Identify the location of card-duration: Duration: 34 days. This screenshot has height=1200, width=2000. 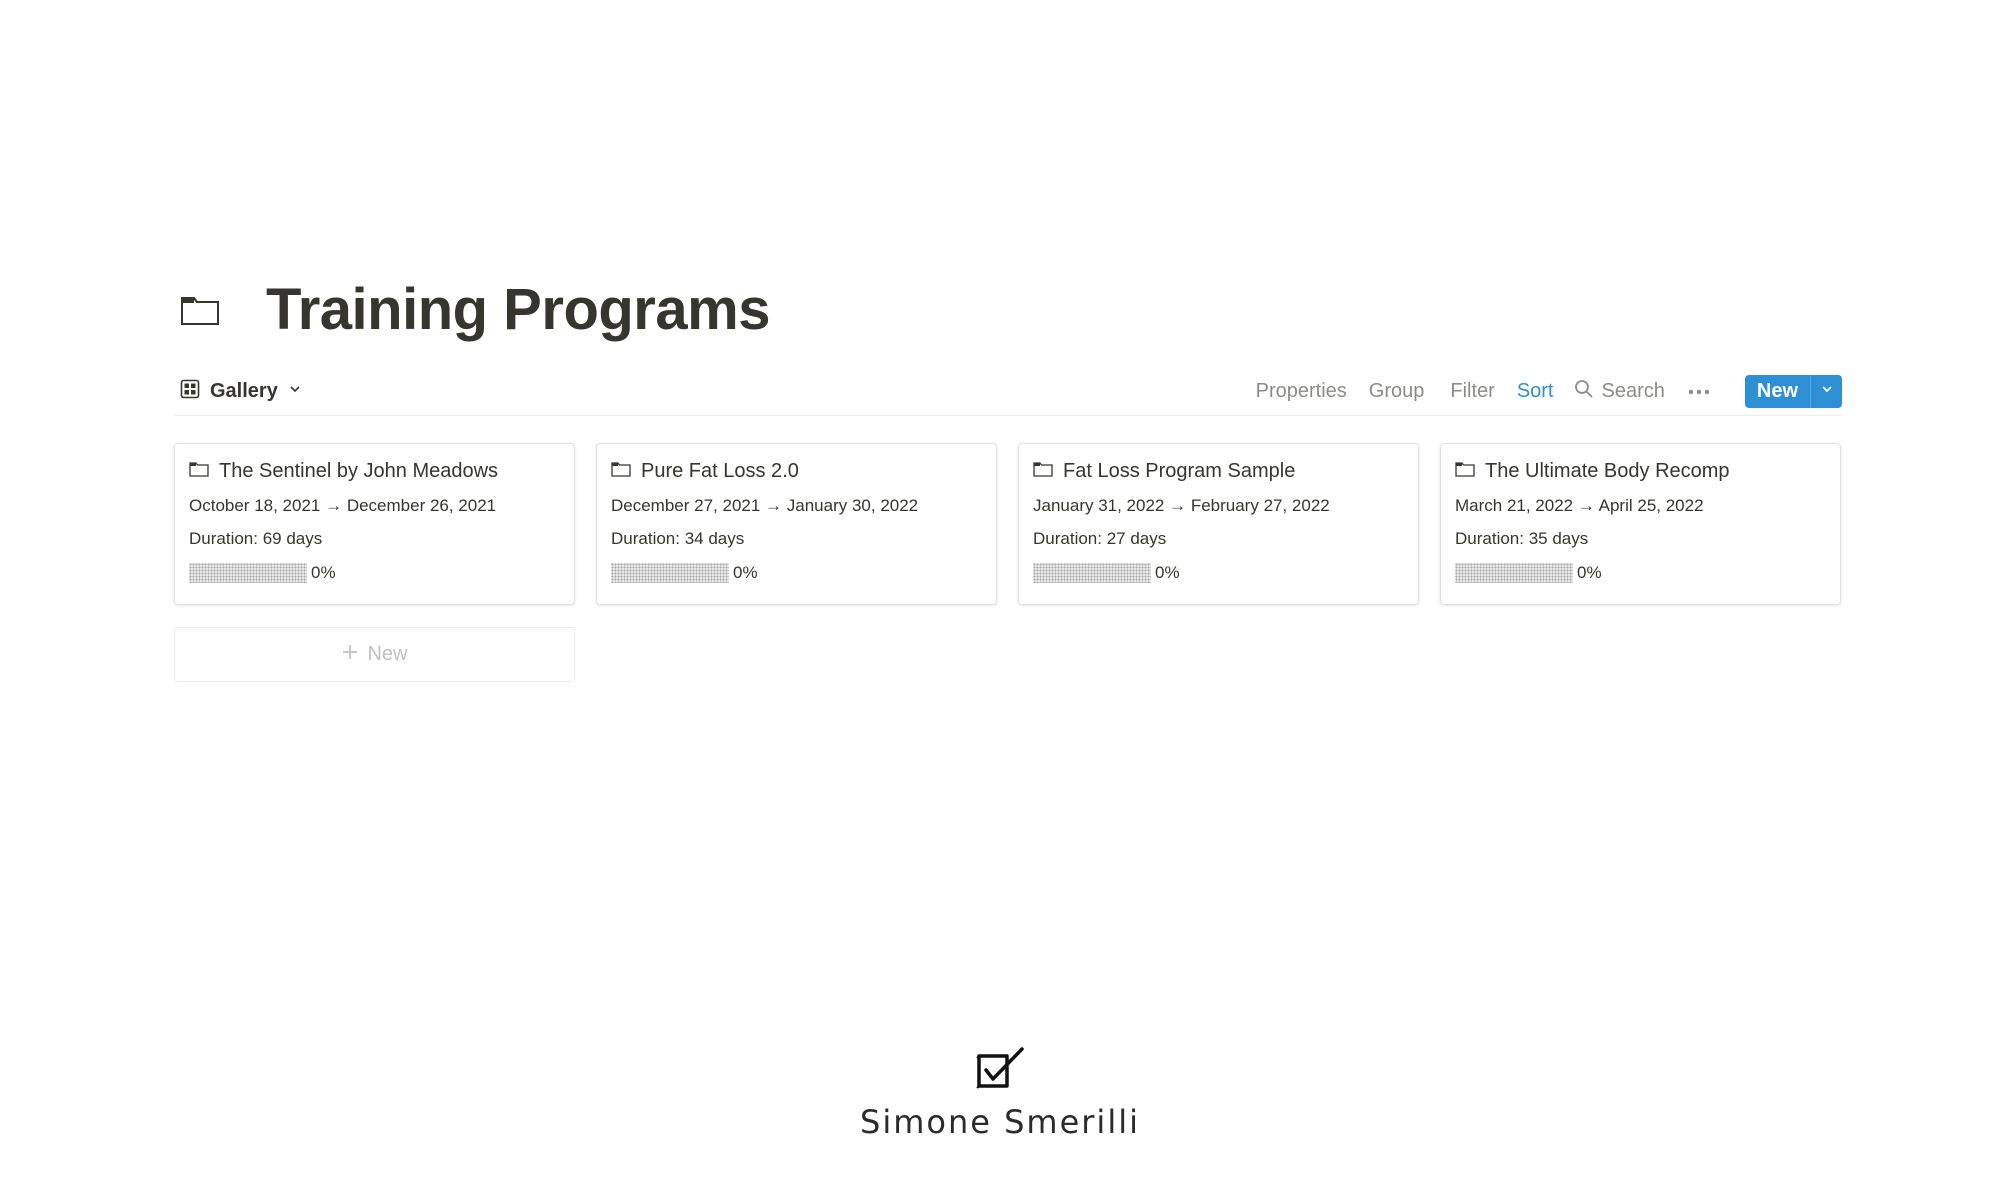
(678, 538).